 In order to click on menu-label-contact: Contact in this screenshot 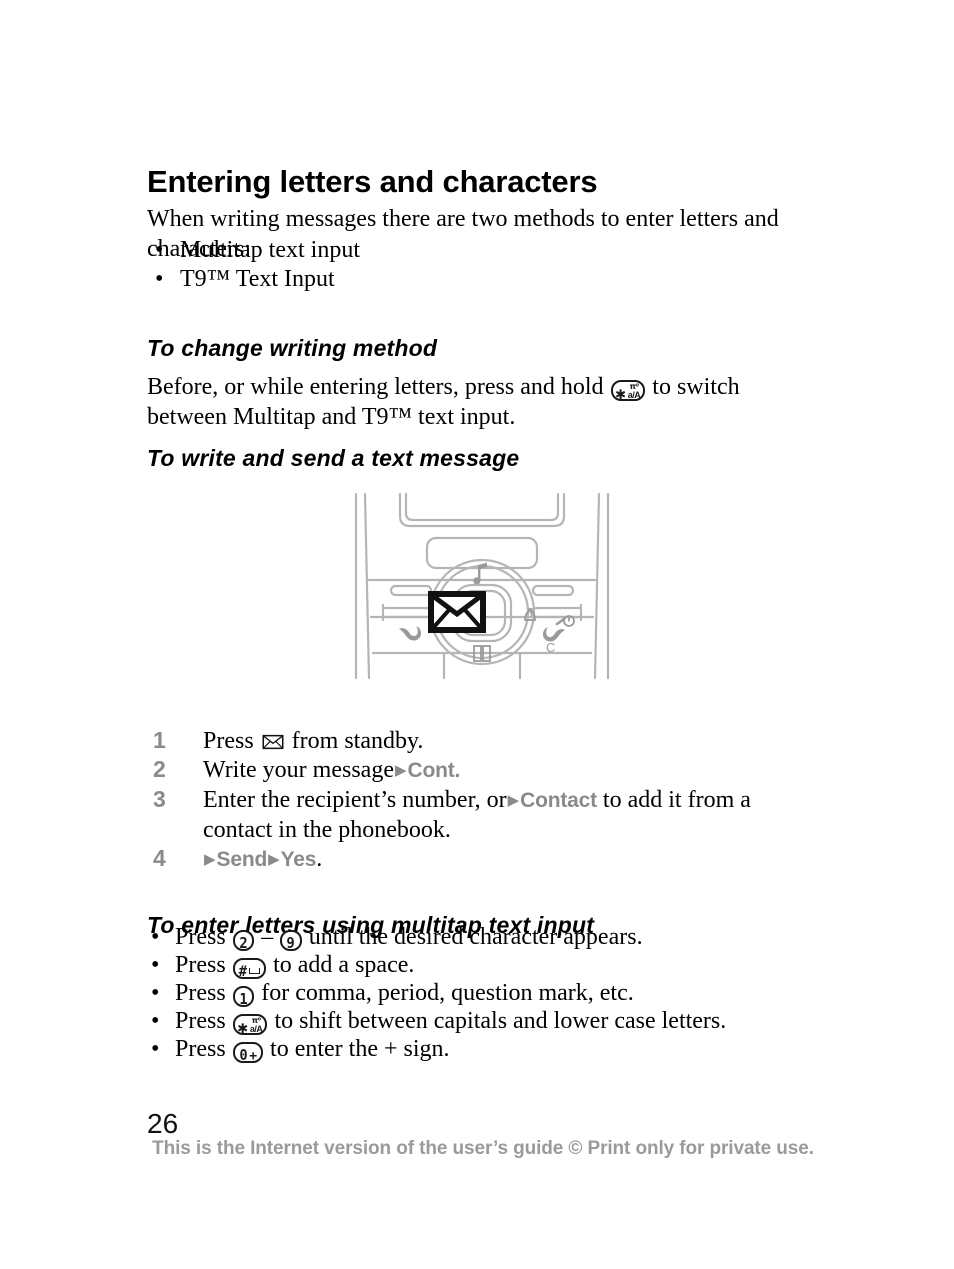, I will do `click(558, 800)`.